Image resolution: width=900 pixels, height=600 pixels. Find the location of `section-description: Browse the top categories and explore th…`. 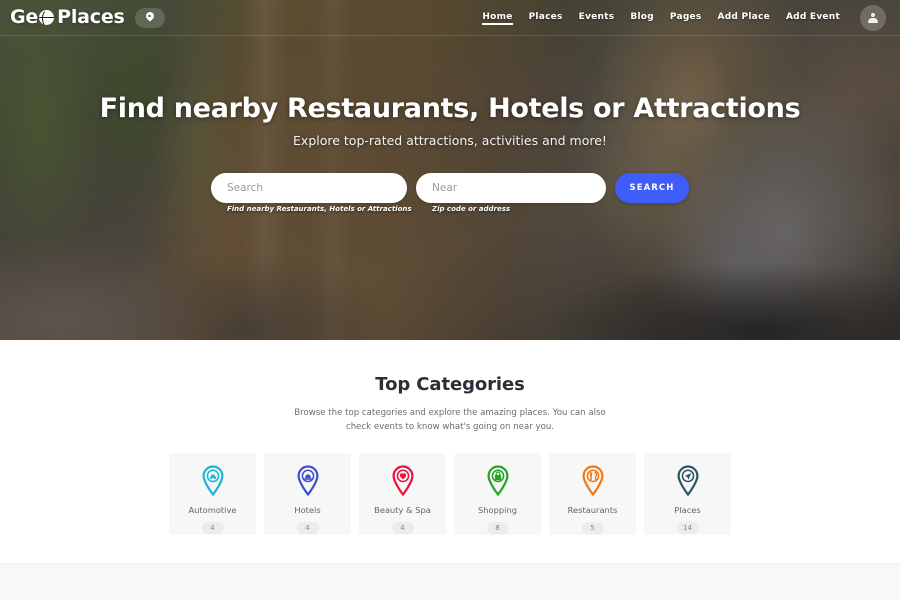

section-description: Browse the top categories and explore th… is located at coordinates (450, 420).